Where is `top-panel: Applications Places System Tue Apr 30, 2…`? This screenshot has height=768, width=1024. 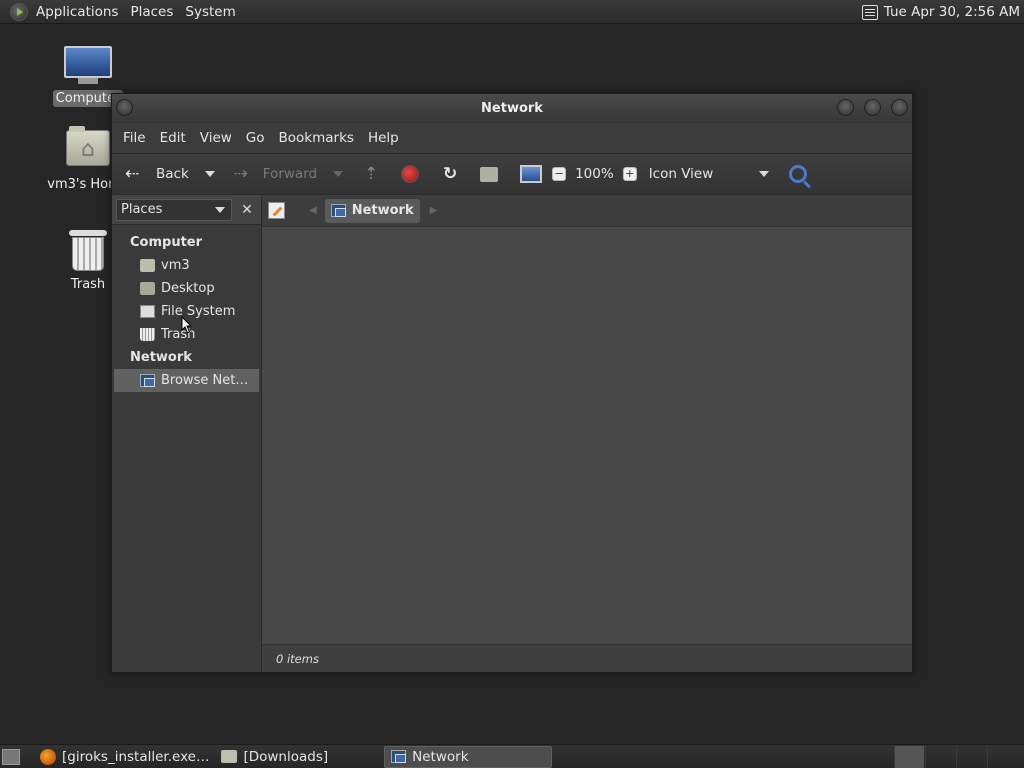 top-panel: Applications Places System Tue Apr 30, 2… is located at coordinates (512, 12).